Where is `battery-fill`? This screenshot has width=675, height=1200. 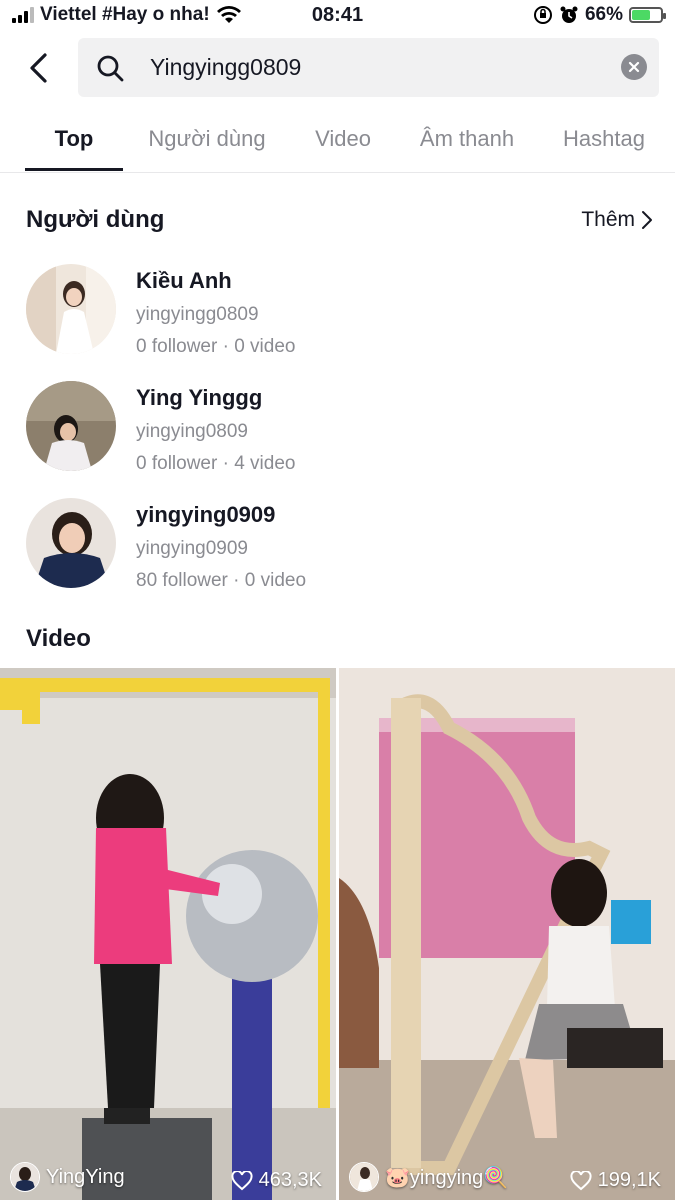 battery-fill is located at coordinates (641, 15).